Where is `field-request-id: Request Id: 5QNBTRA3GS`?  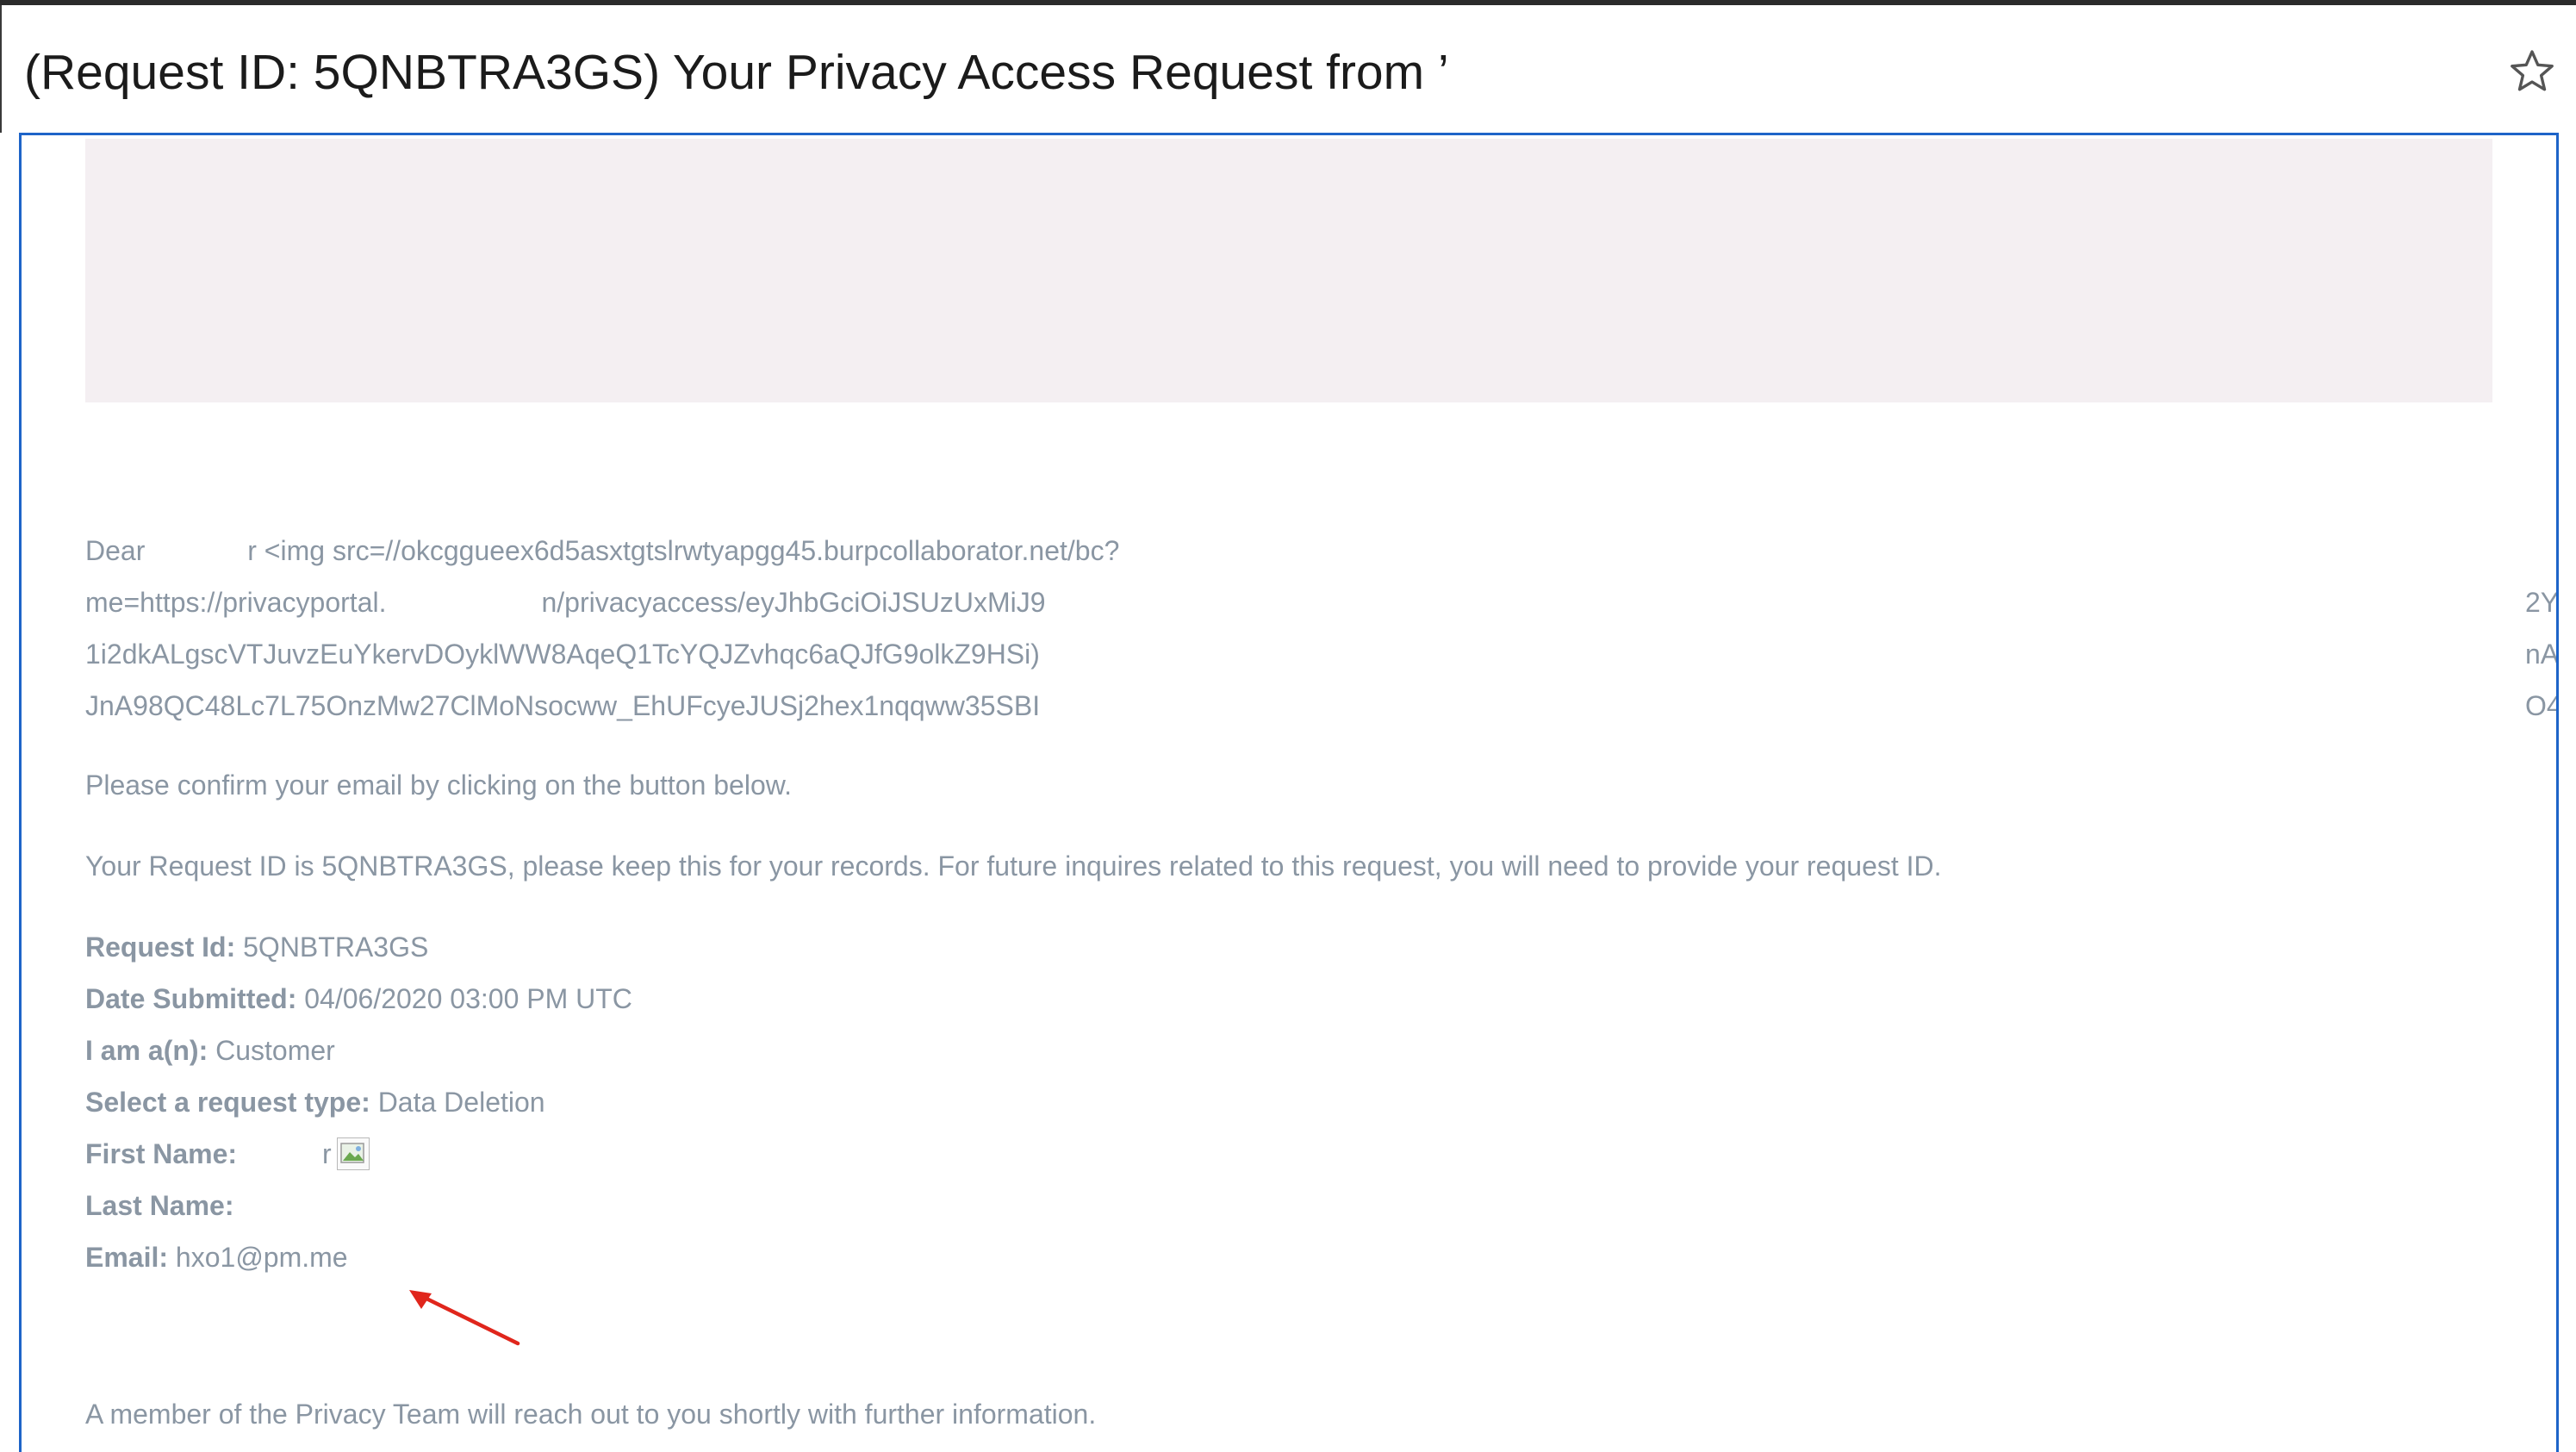
field-request-id: Request Id: 5QNBTRA3GS is located at coordinates (257, 947).